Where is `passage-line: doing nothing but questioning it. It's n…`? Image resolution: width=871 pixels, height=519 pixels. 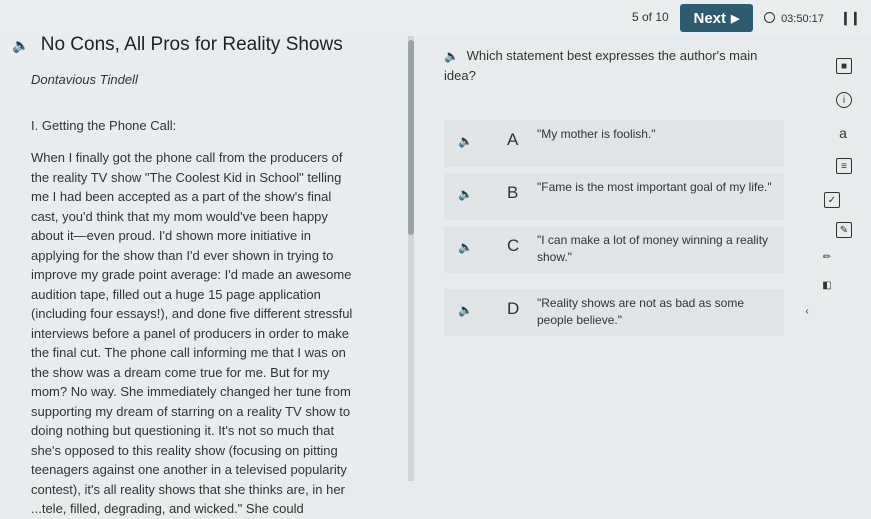
passage-line: doing nothing but questioning it. It's n… is located at coordinates (183, 430).